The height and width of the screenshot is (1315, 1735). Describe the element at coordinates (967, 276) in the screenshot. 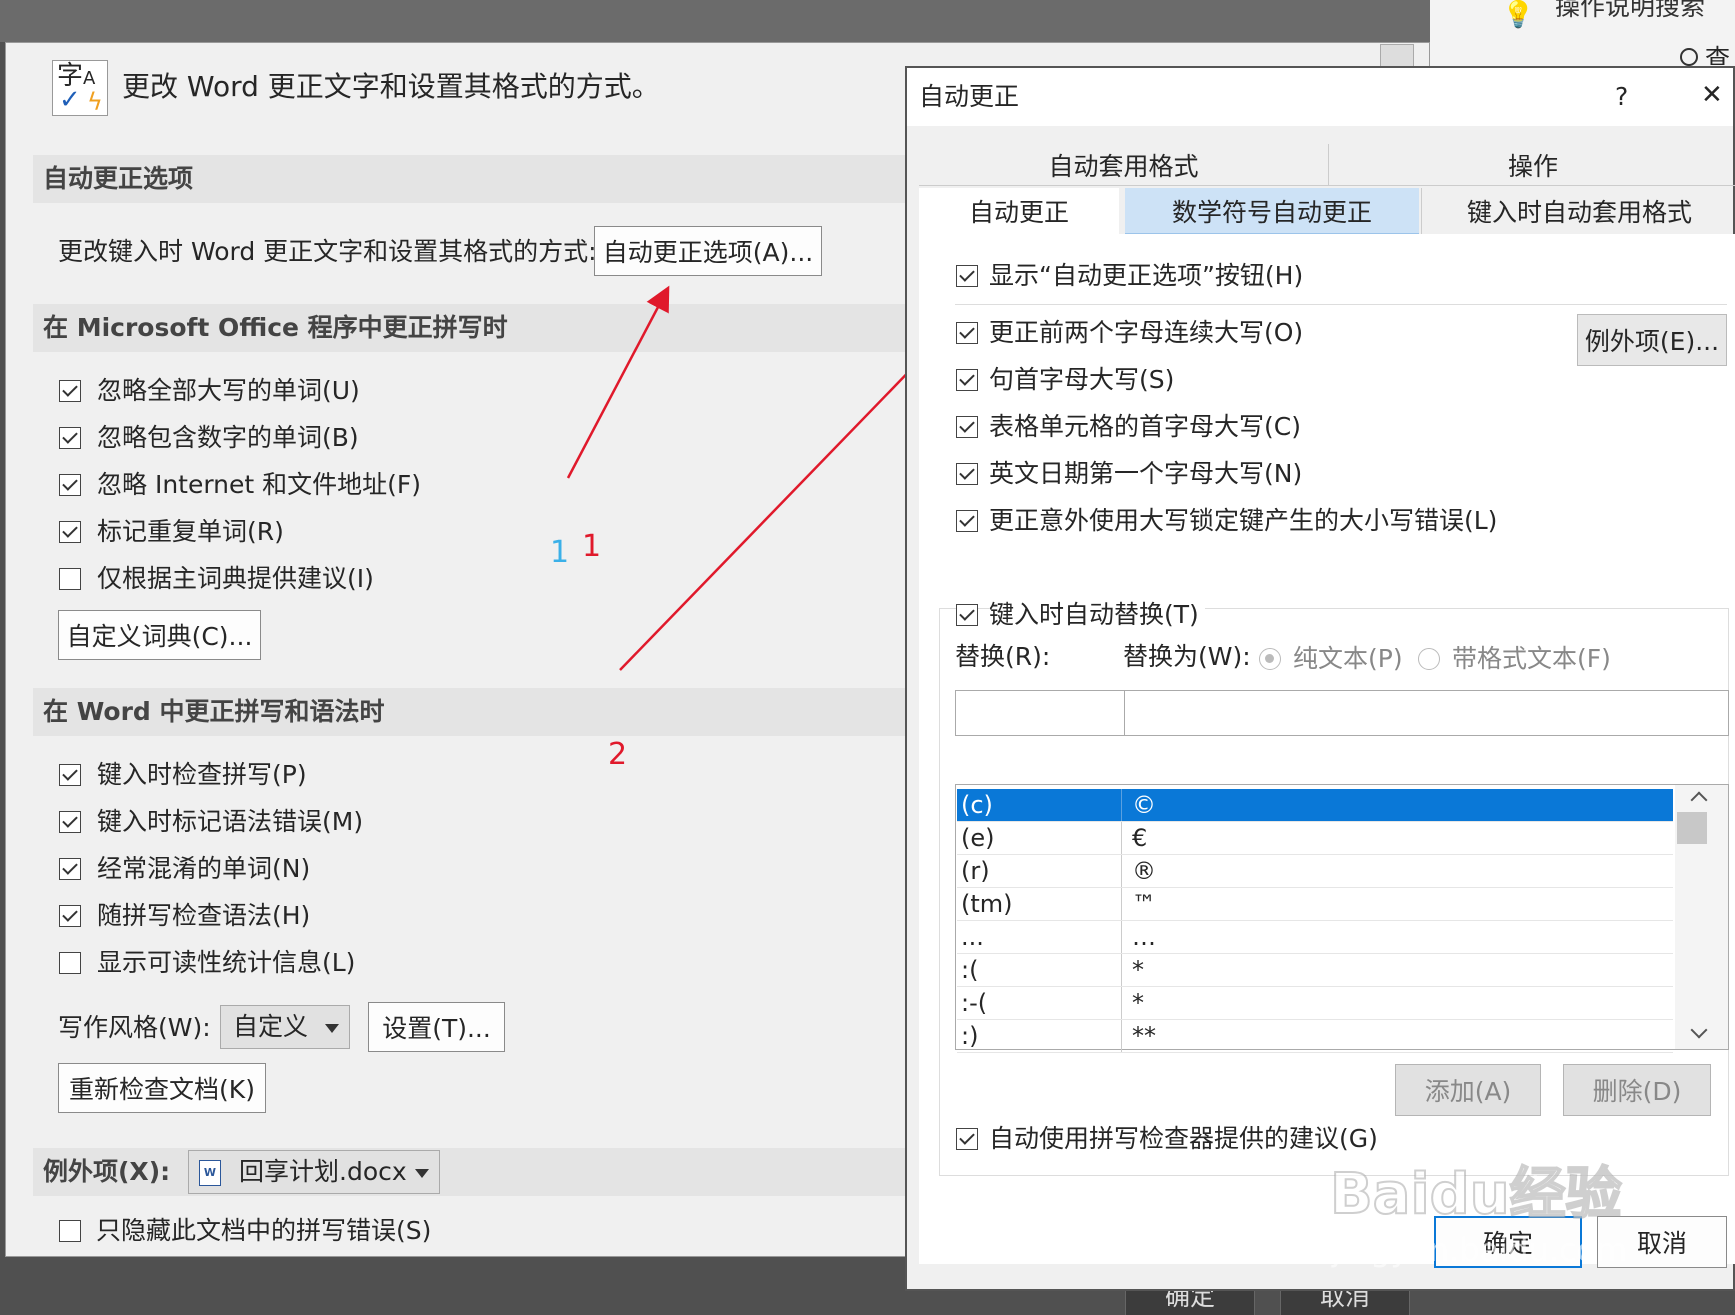

I see `show-autocorrect-button-checkbox` at that location.